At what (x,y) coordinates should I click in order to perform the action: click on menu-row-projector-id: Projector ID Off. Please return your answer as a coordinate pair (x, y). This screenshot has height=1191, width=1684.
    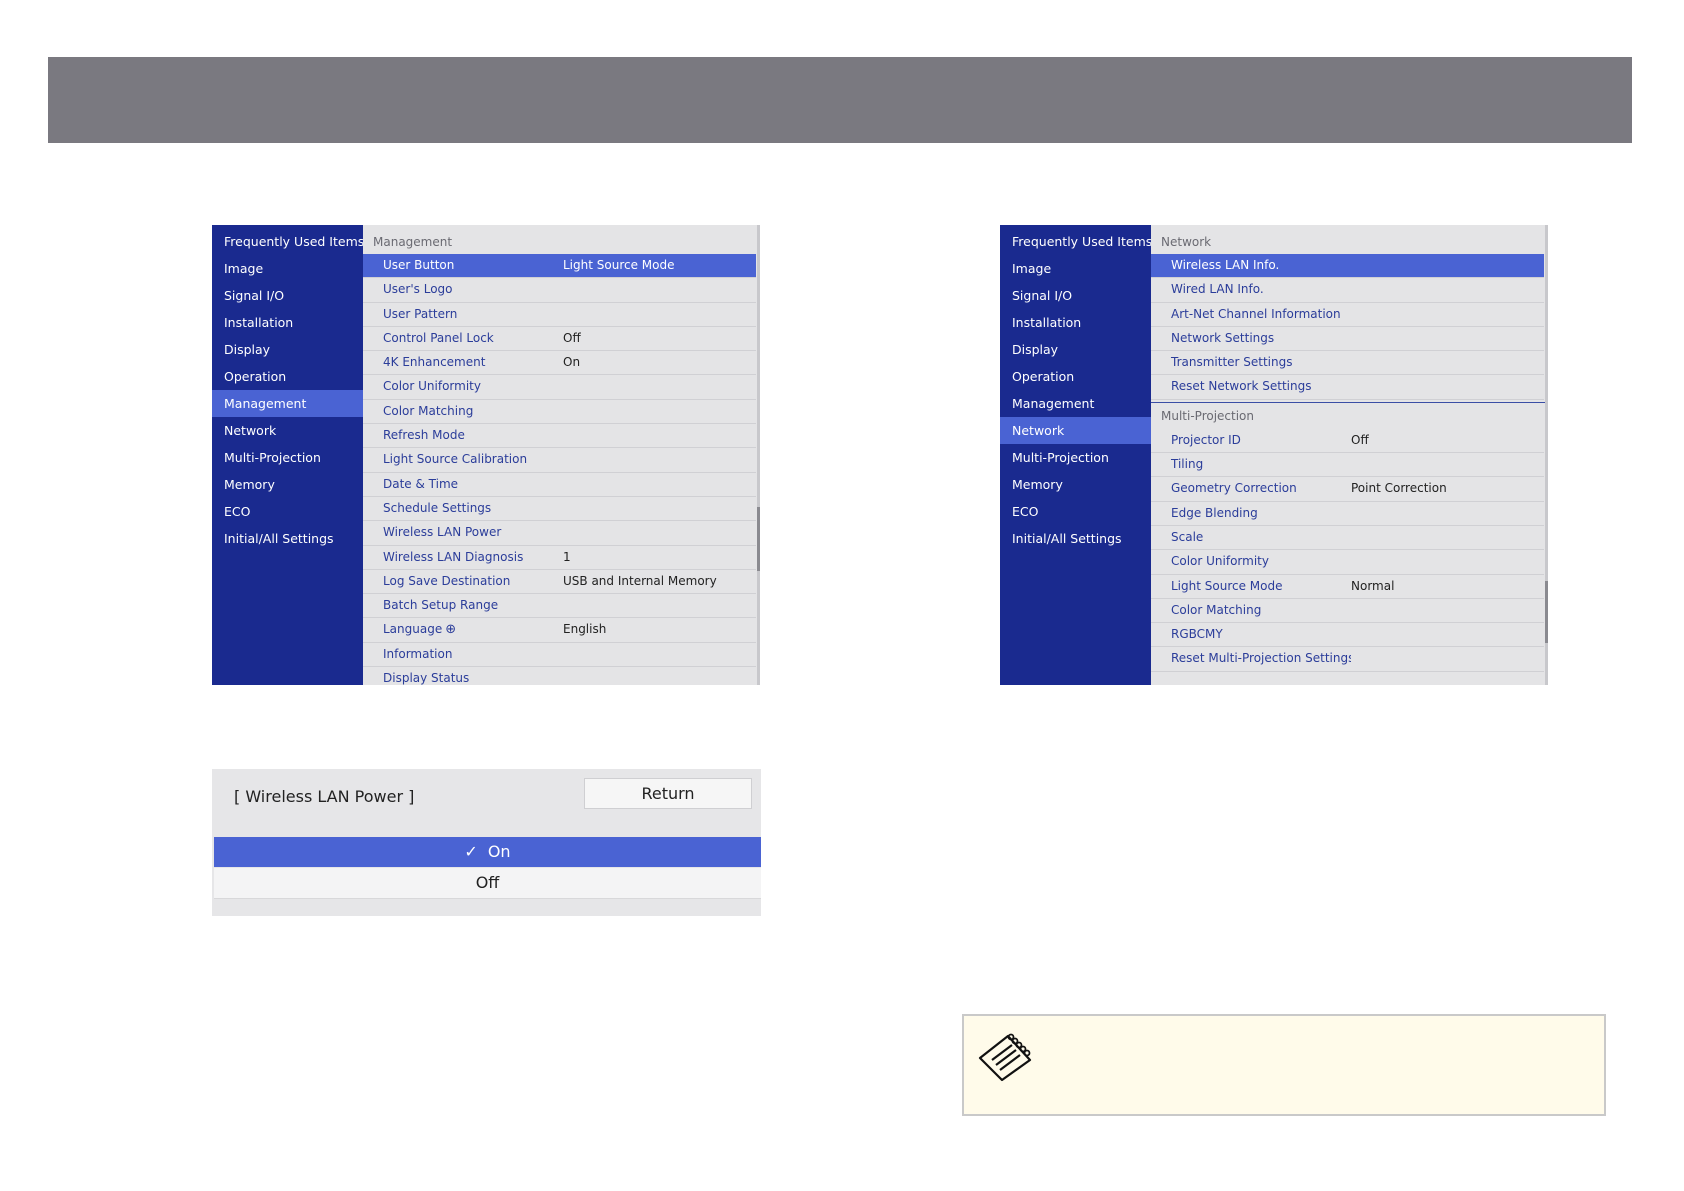
    Looking at the image, I should click on (1347, 441).